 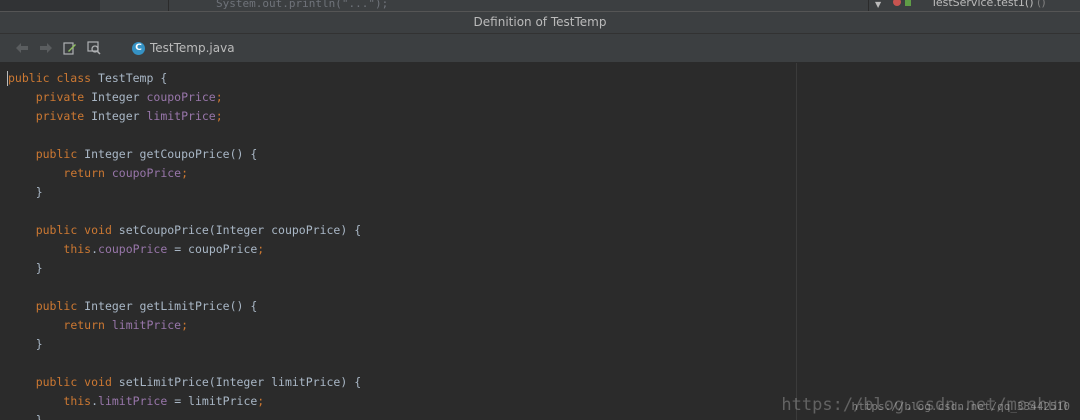 I want to click on file-tab-label: TestTemp.java, so click(x=192, y=48).